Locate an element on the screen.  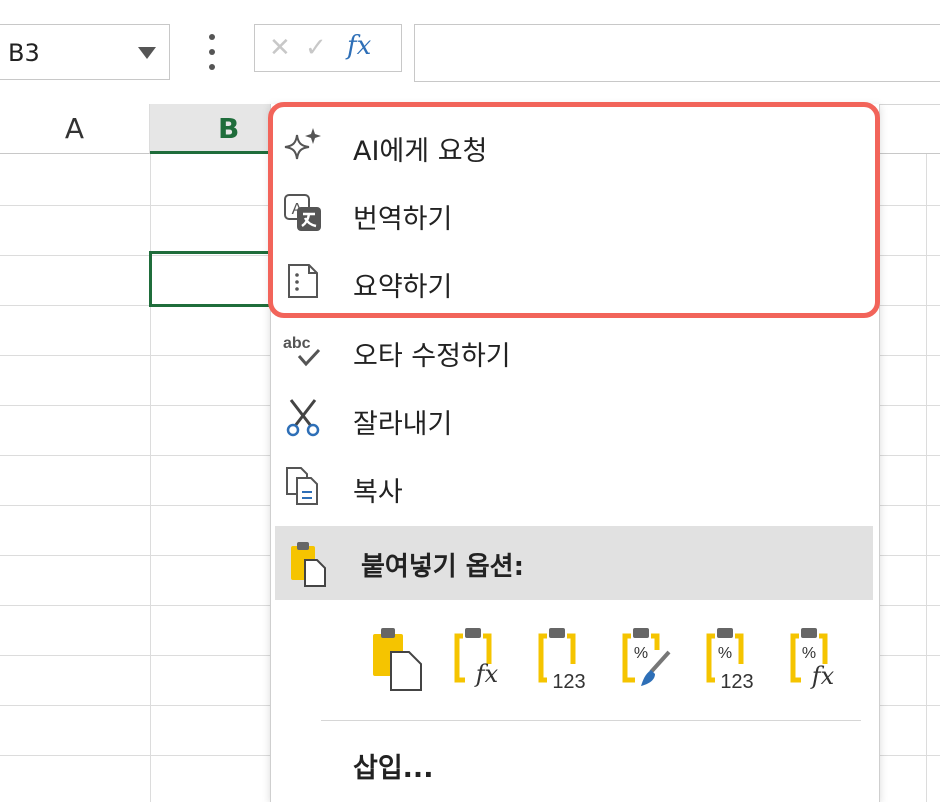
menu-item-label: 복사 is located at coordinates (378, 492).